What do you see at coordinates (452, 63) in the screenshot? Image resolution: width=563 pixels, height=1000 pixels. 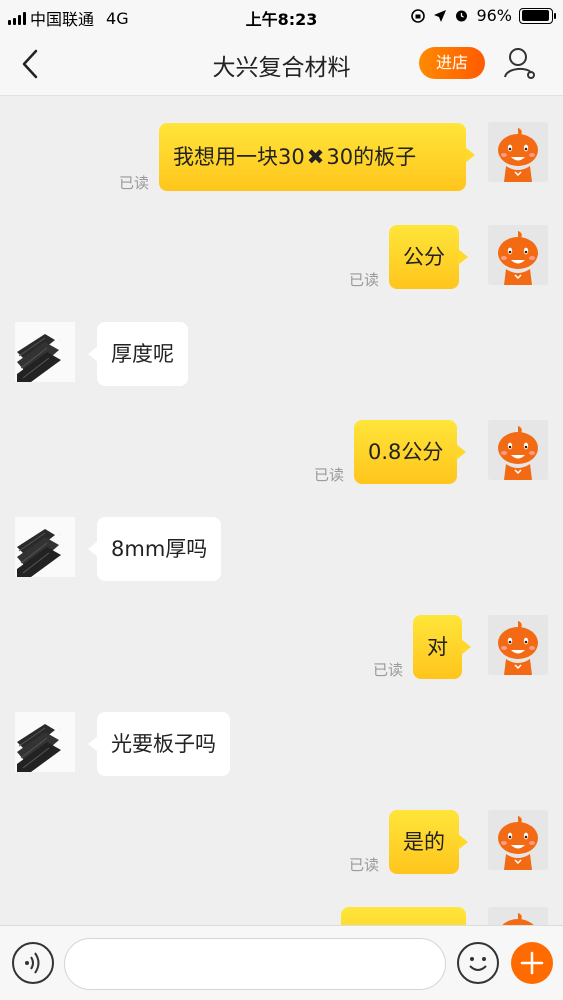 I see `enter-store-button: 进店` at bounding box center [452, 63].